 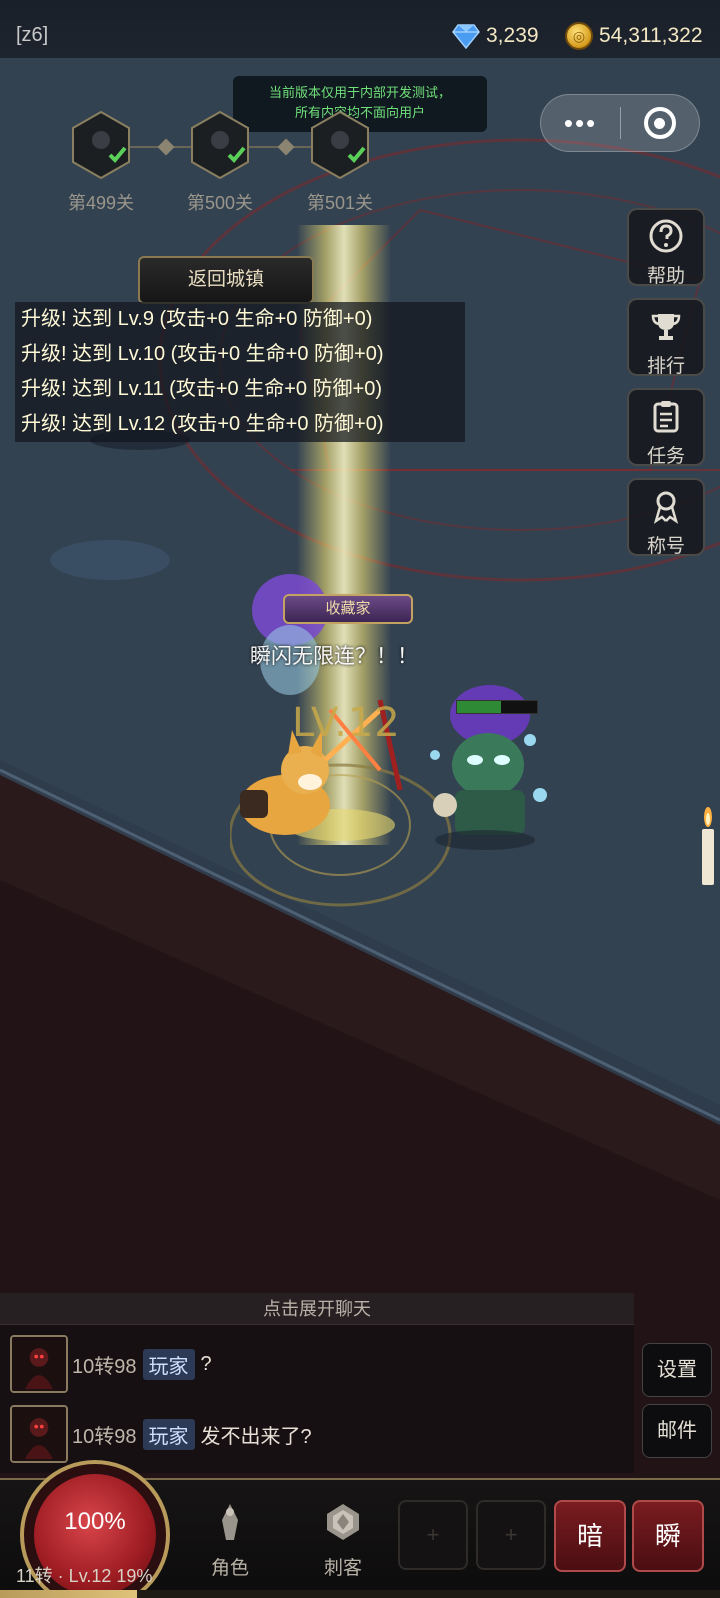 What do you see at coordinates (666, 327) in the screenshot?
I see `trophy-icon` at bounding box center [666, 327].